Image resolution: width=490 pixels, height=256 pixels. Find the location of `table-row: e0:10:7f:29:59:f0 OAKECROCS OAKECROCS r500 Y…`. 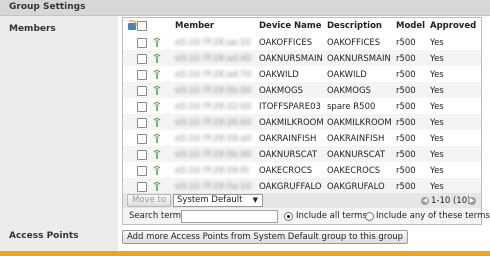

table-row: e0:10:7f:29:59:f0 OAKECROCS OAKECROCS r500 Y… is located at coordinates (302, 170).